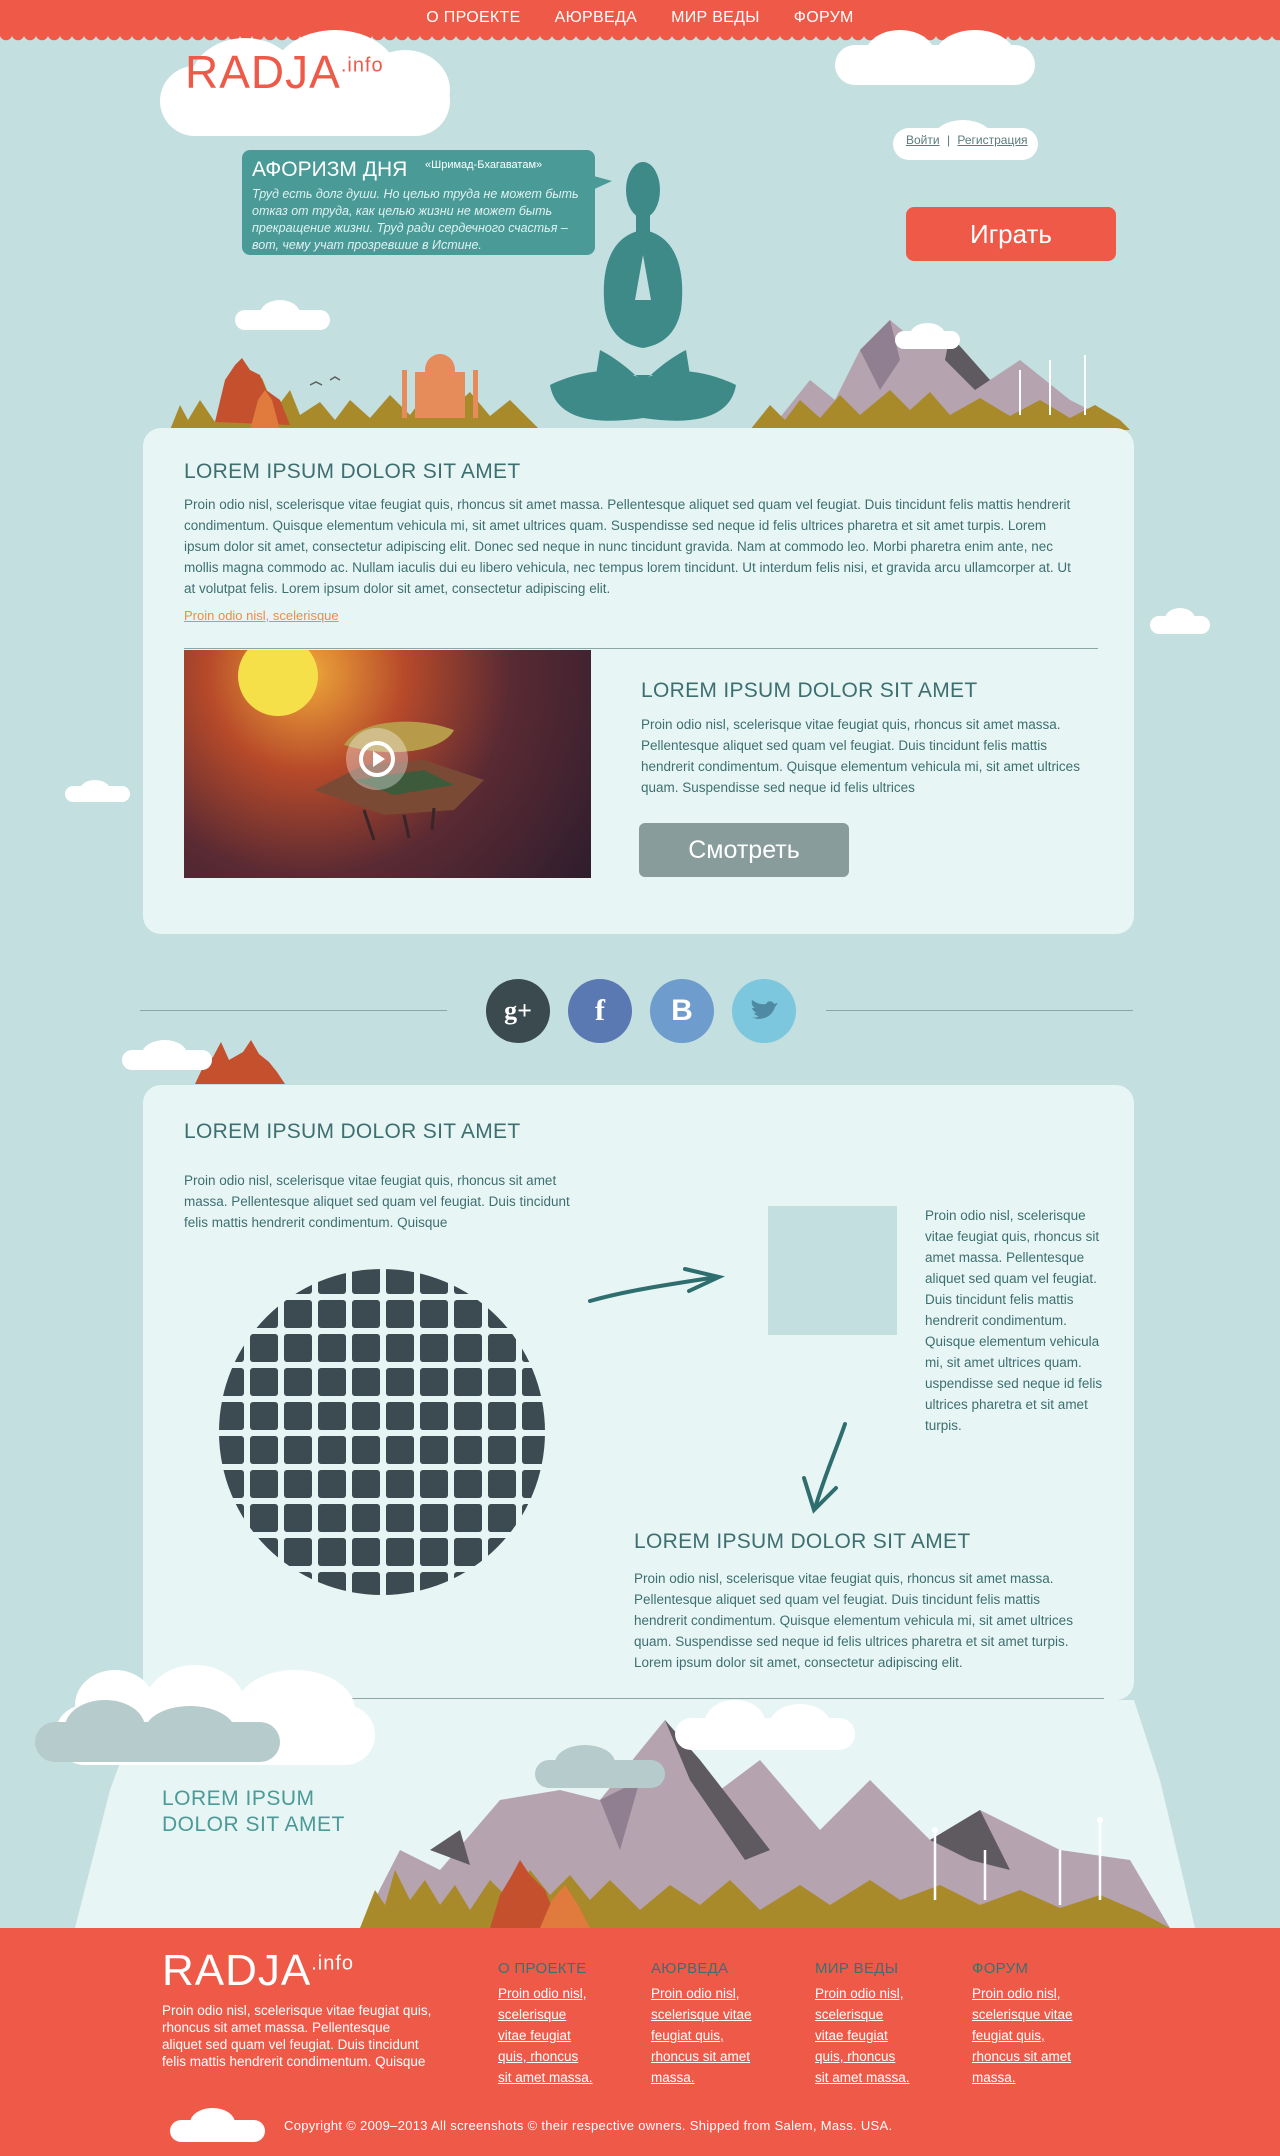  I want to click on footer-logo: RADJA.info, so click(258, 1971).